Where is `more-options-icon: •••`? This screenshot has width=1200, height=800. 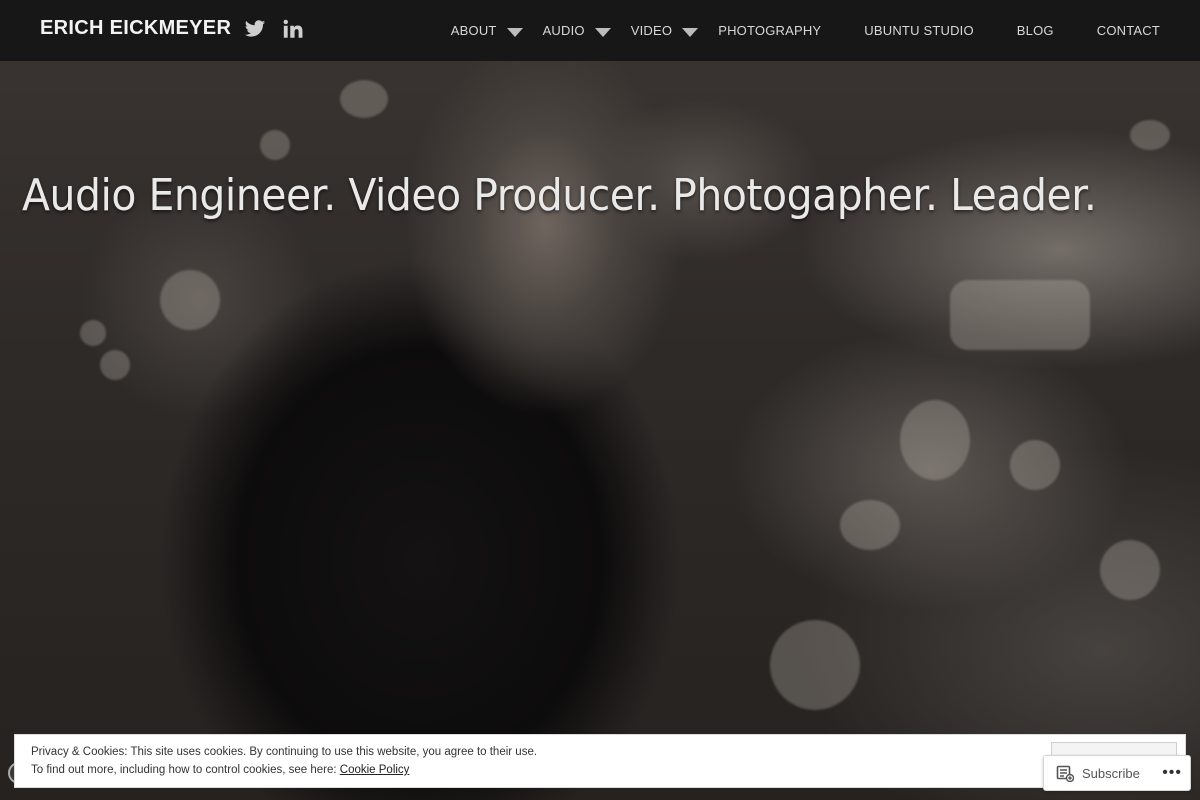 more-options-icon: ••• is located at coordinates (1172, 773).